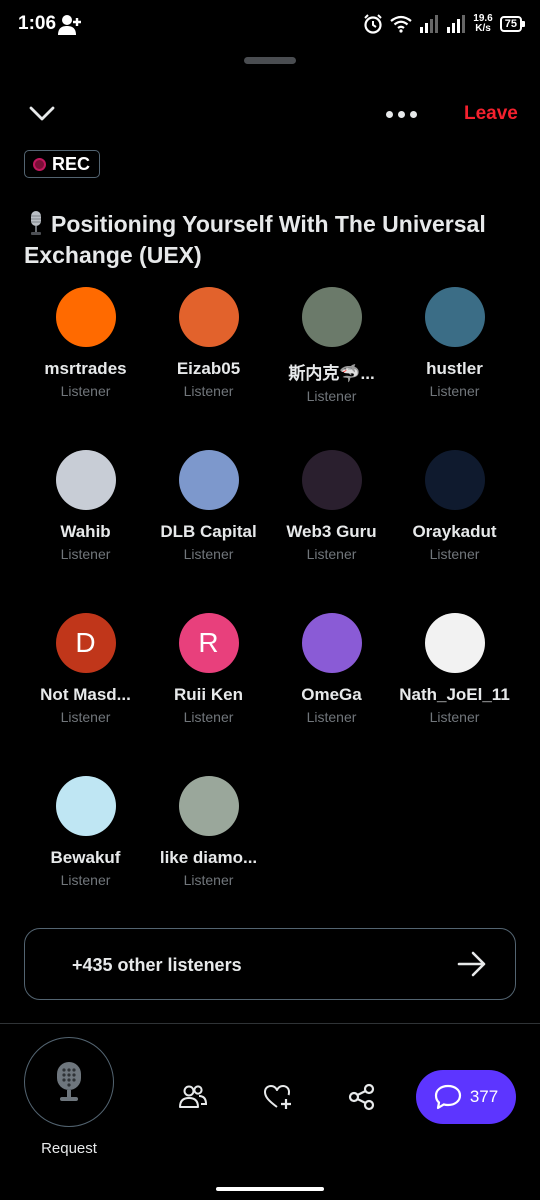 The width and height of the screenshot is (540, 1200). Describe the element at coordinates (401, 24) in the screenshot. I see `wifi-icon` at that location.